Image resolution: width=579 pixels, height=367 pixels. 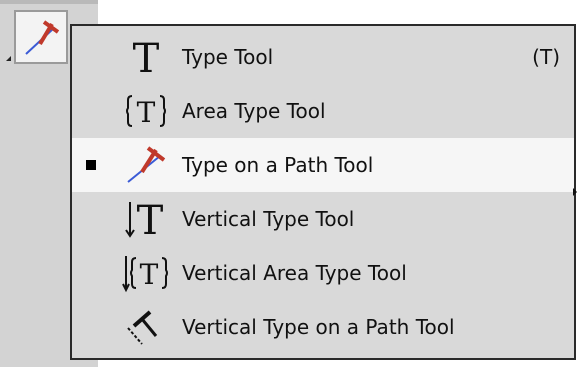 What do you see at coordinates (323, 57) in the screenshot?
I see `menu-item-type-tool: T Type Tool (T)` at bounding box center [323, 57].